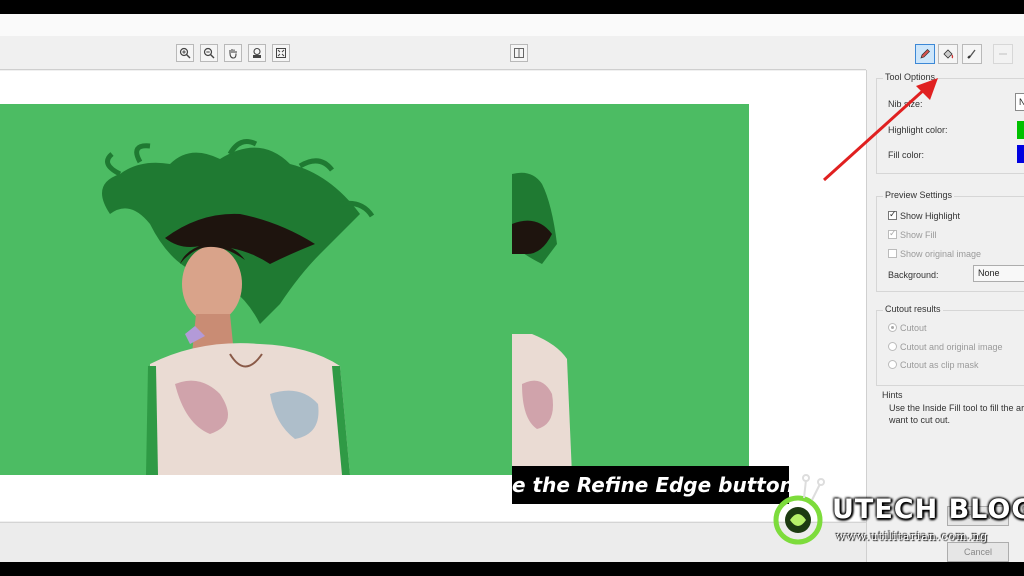 The width and height of the screenshot is (1024, 576). Describe the element at coordinates (630, 289) in the screenshot. I see `preview-photo` at that location.